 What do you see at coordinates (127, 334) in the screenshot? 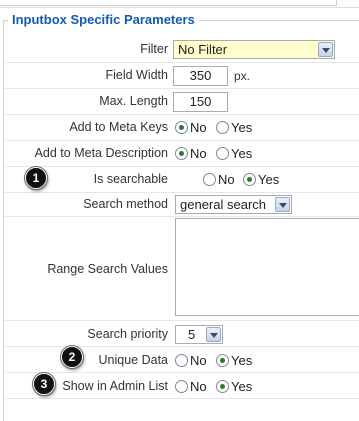
I see `search-priority-label: Search priority` at bounding box center [127, 334].